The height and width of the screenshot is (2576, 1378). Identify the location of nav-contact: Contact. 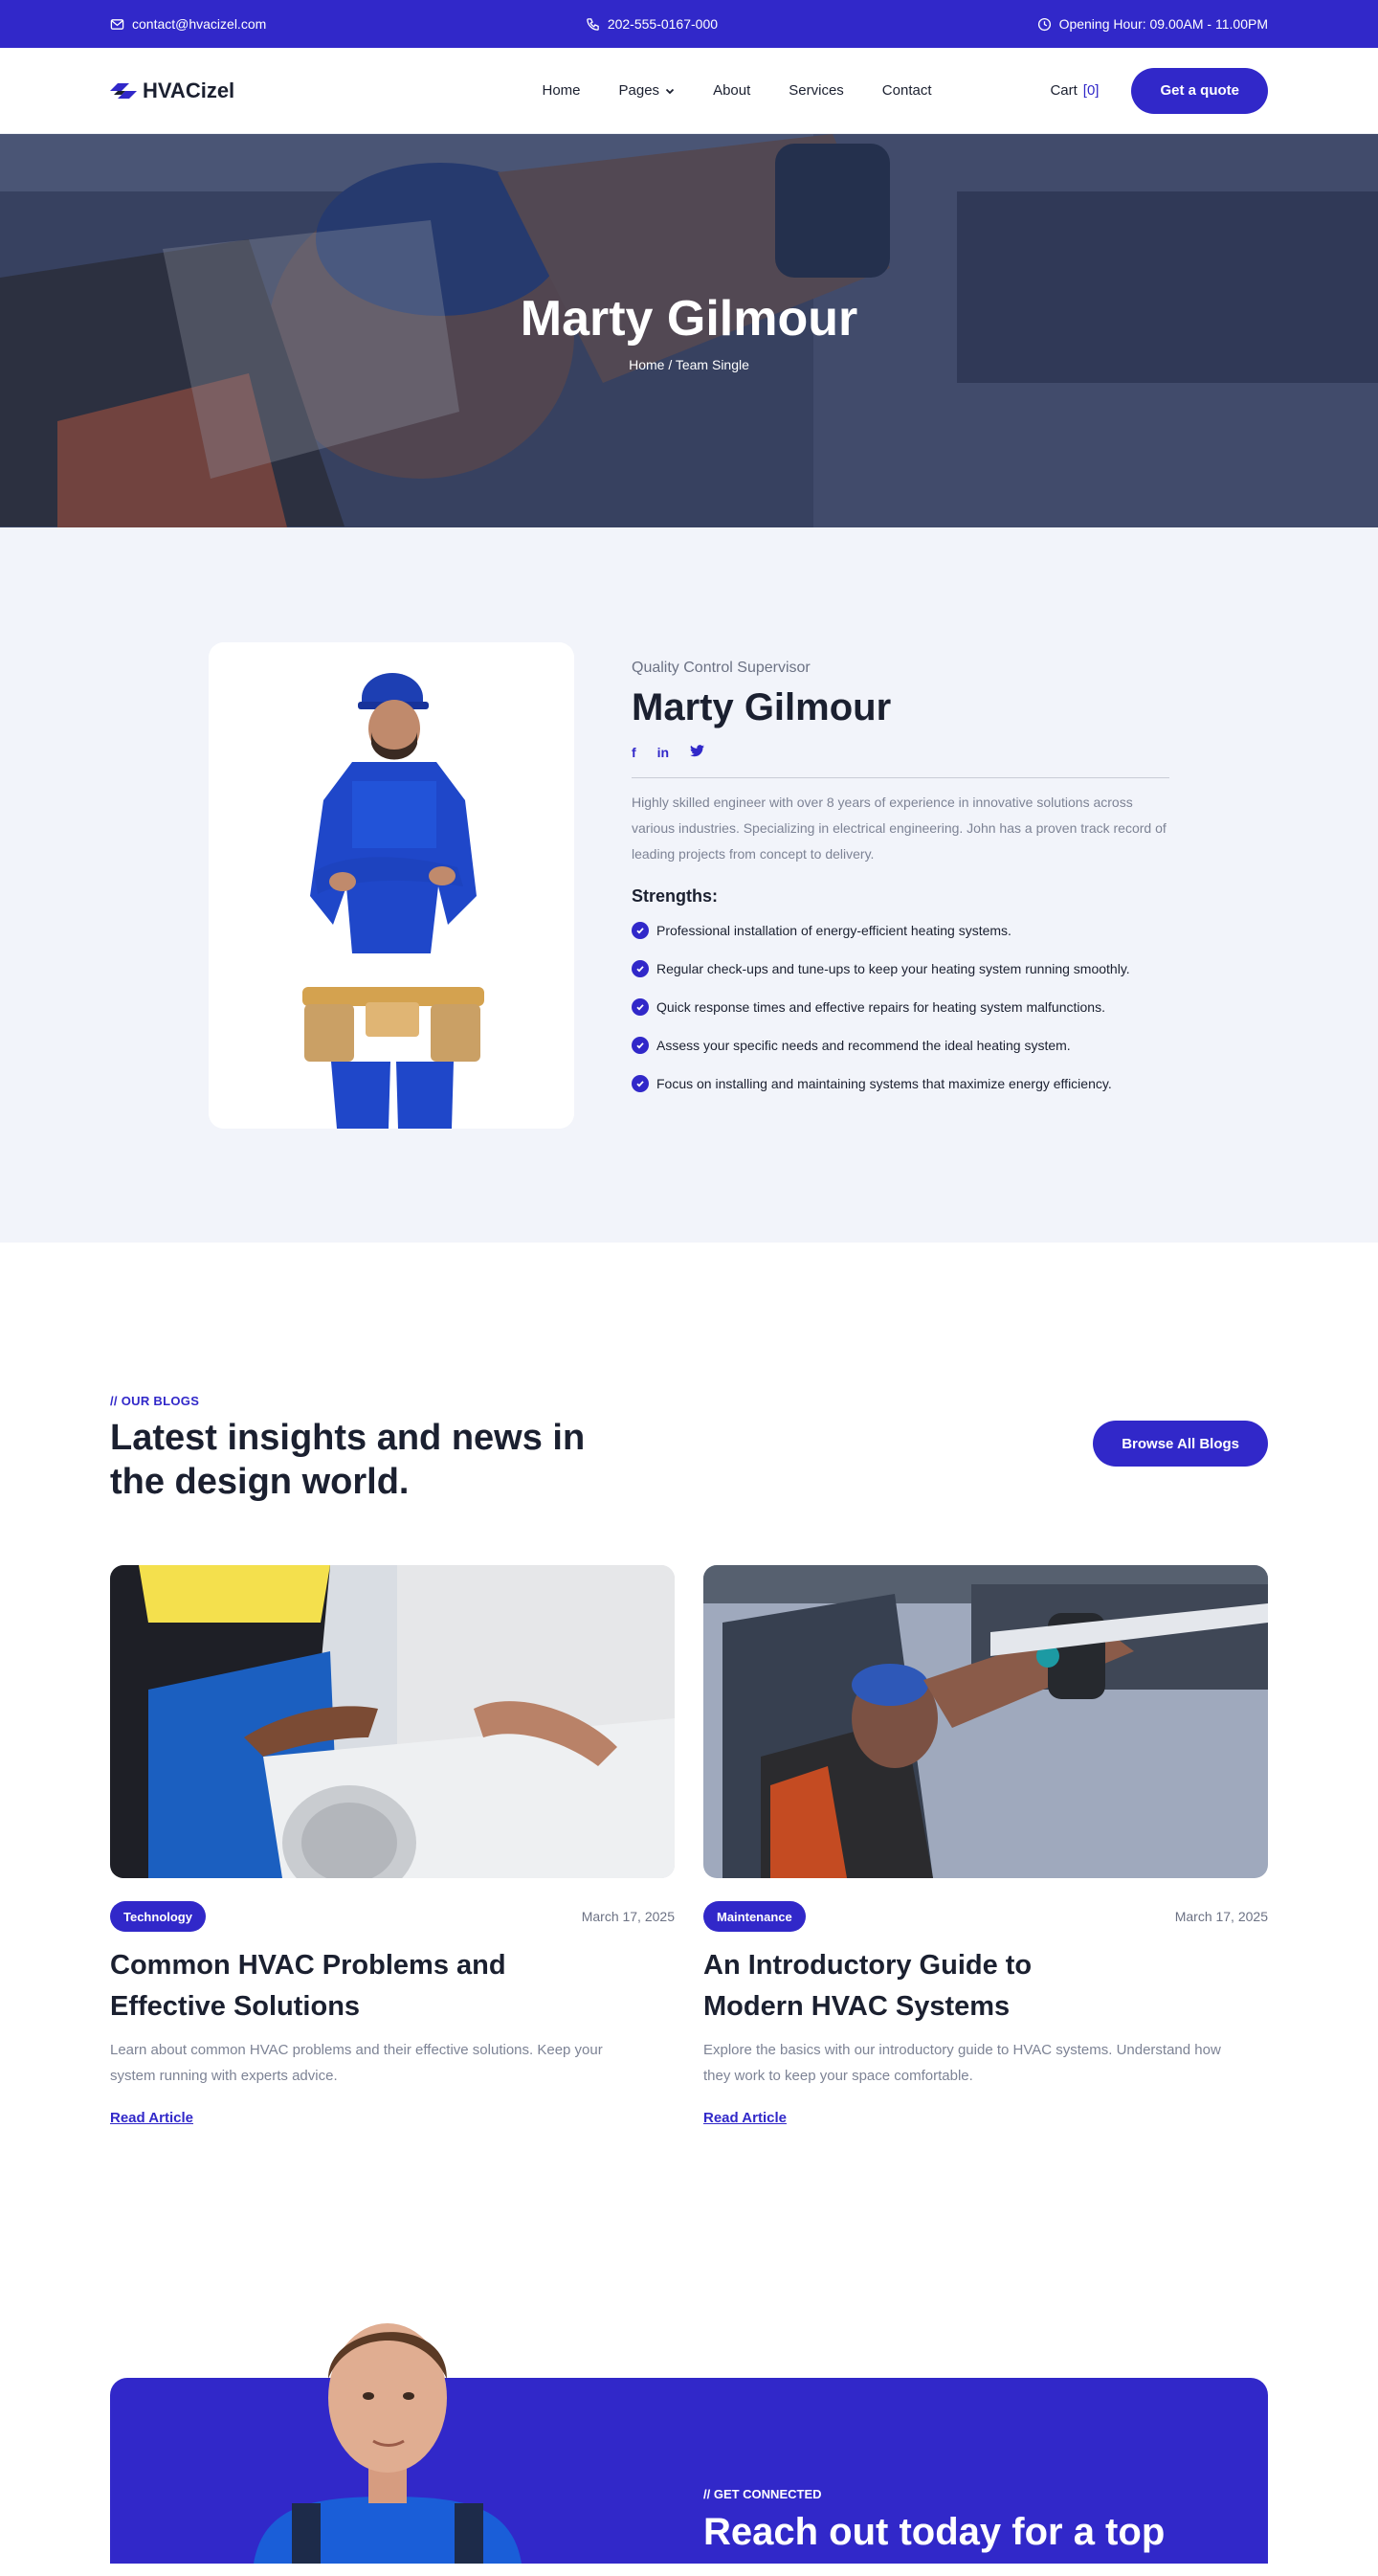
(907, 91).